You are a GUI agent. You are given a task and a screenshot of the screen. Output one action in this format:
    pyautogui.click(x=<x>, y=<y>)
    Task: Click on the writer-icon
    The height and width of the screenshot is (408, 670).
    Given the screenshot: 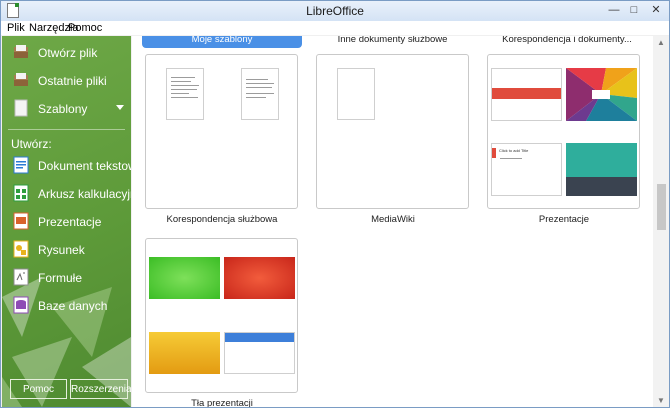 What is the action you would take?
    pyautogui.click(x=21, y=165)
    